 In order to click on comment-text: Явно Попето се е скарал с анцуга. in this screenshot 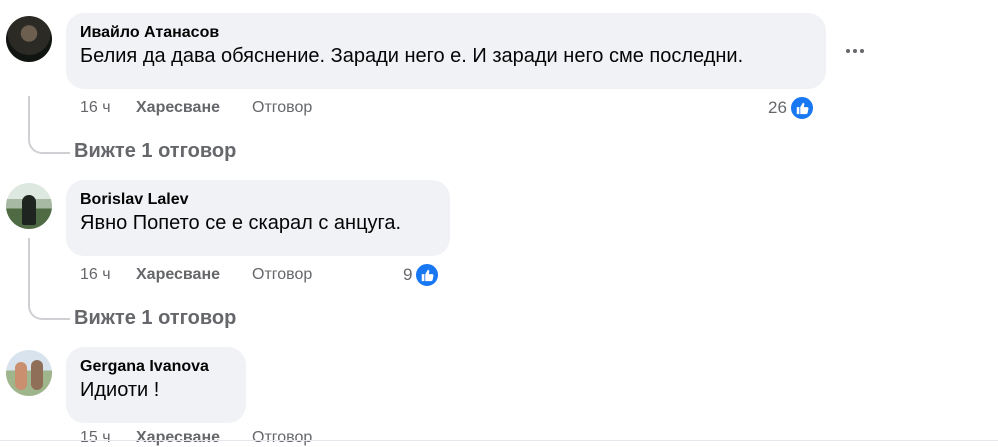, I will do `click(241, 223)`.